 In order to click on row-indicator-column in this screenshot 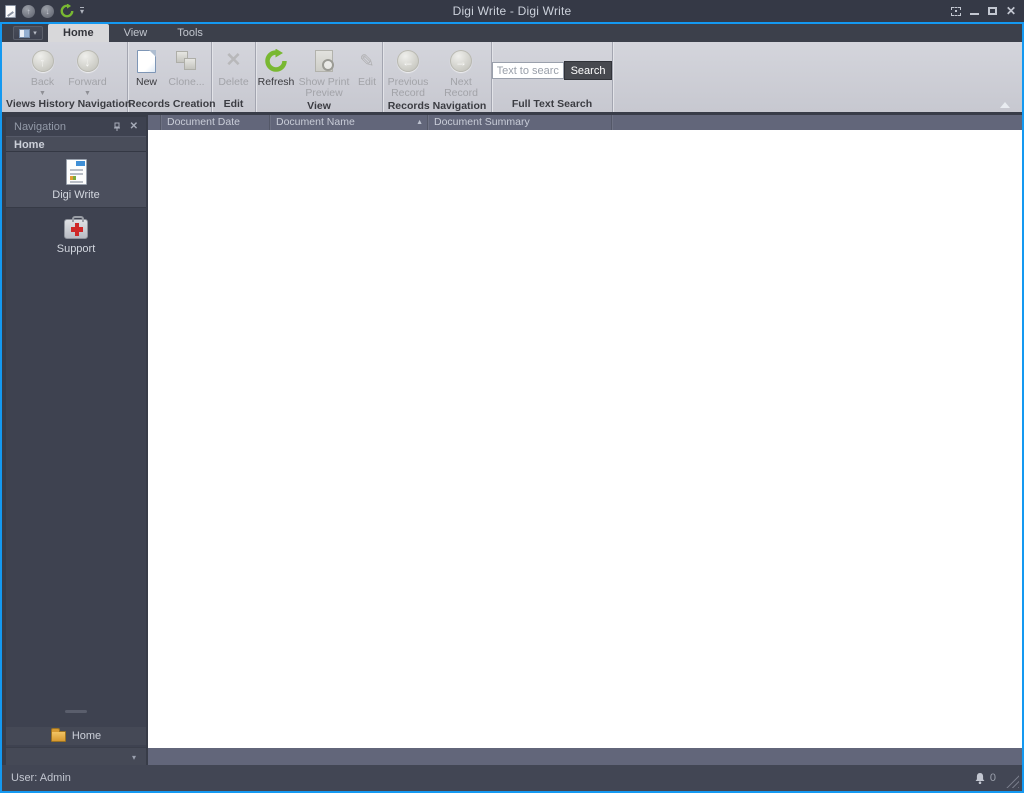, I will do `click(154, 122)`.